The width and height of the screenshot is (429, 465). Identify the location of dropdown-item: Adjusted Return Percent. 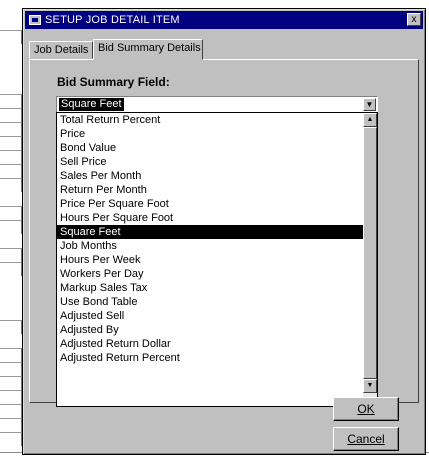
(210, 358).